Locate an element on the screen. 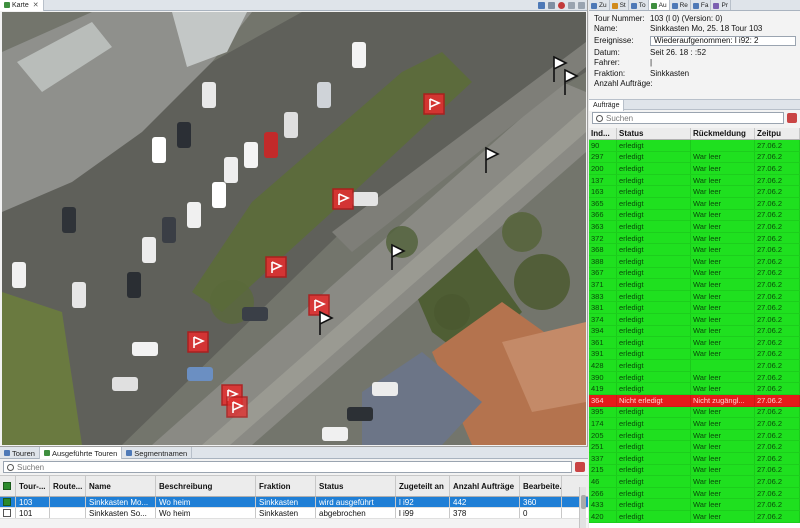  col-name: Name is located at coordinates (121, 486).